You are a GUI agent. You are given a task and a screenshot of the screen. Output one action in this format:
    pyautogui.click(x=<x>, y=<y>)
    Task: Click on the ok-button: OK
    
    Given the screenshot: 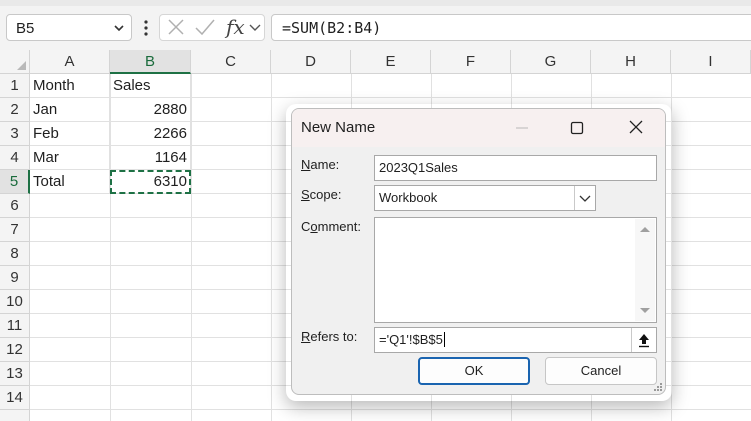 What is the action you would take?
    pyautogui.click(x=474, y=371)
    